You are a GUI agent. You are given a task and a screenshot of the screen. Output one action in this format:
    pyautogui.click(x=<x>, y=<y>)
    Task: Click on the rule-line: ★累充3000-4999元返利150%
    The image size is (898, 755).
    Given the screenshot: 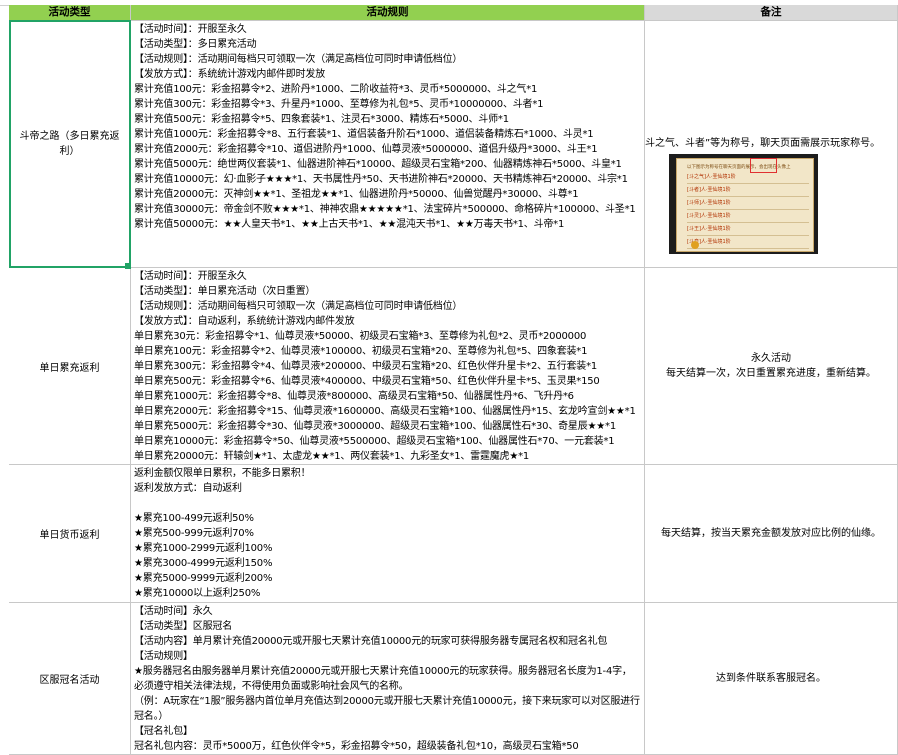 What is the action you would take?
    pyautogui.click(x=203, y=563)
    